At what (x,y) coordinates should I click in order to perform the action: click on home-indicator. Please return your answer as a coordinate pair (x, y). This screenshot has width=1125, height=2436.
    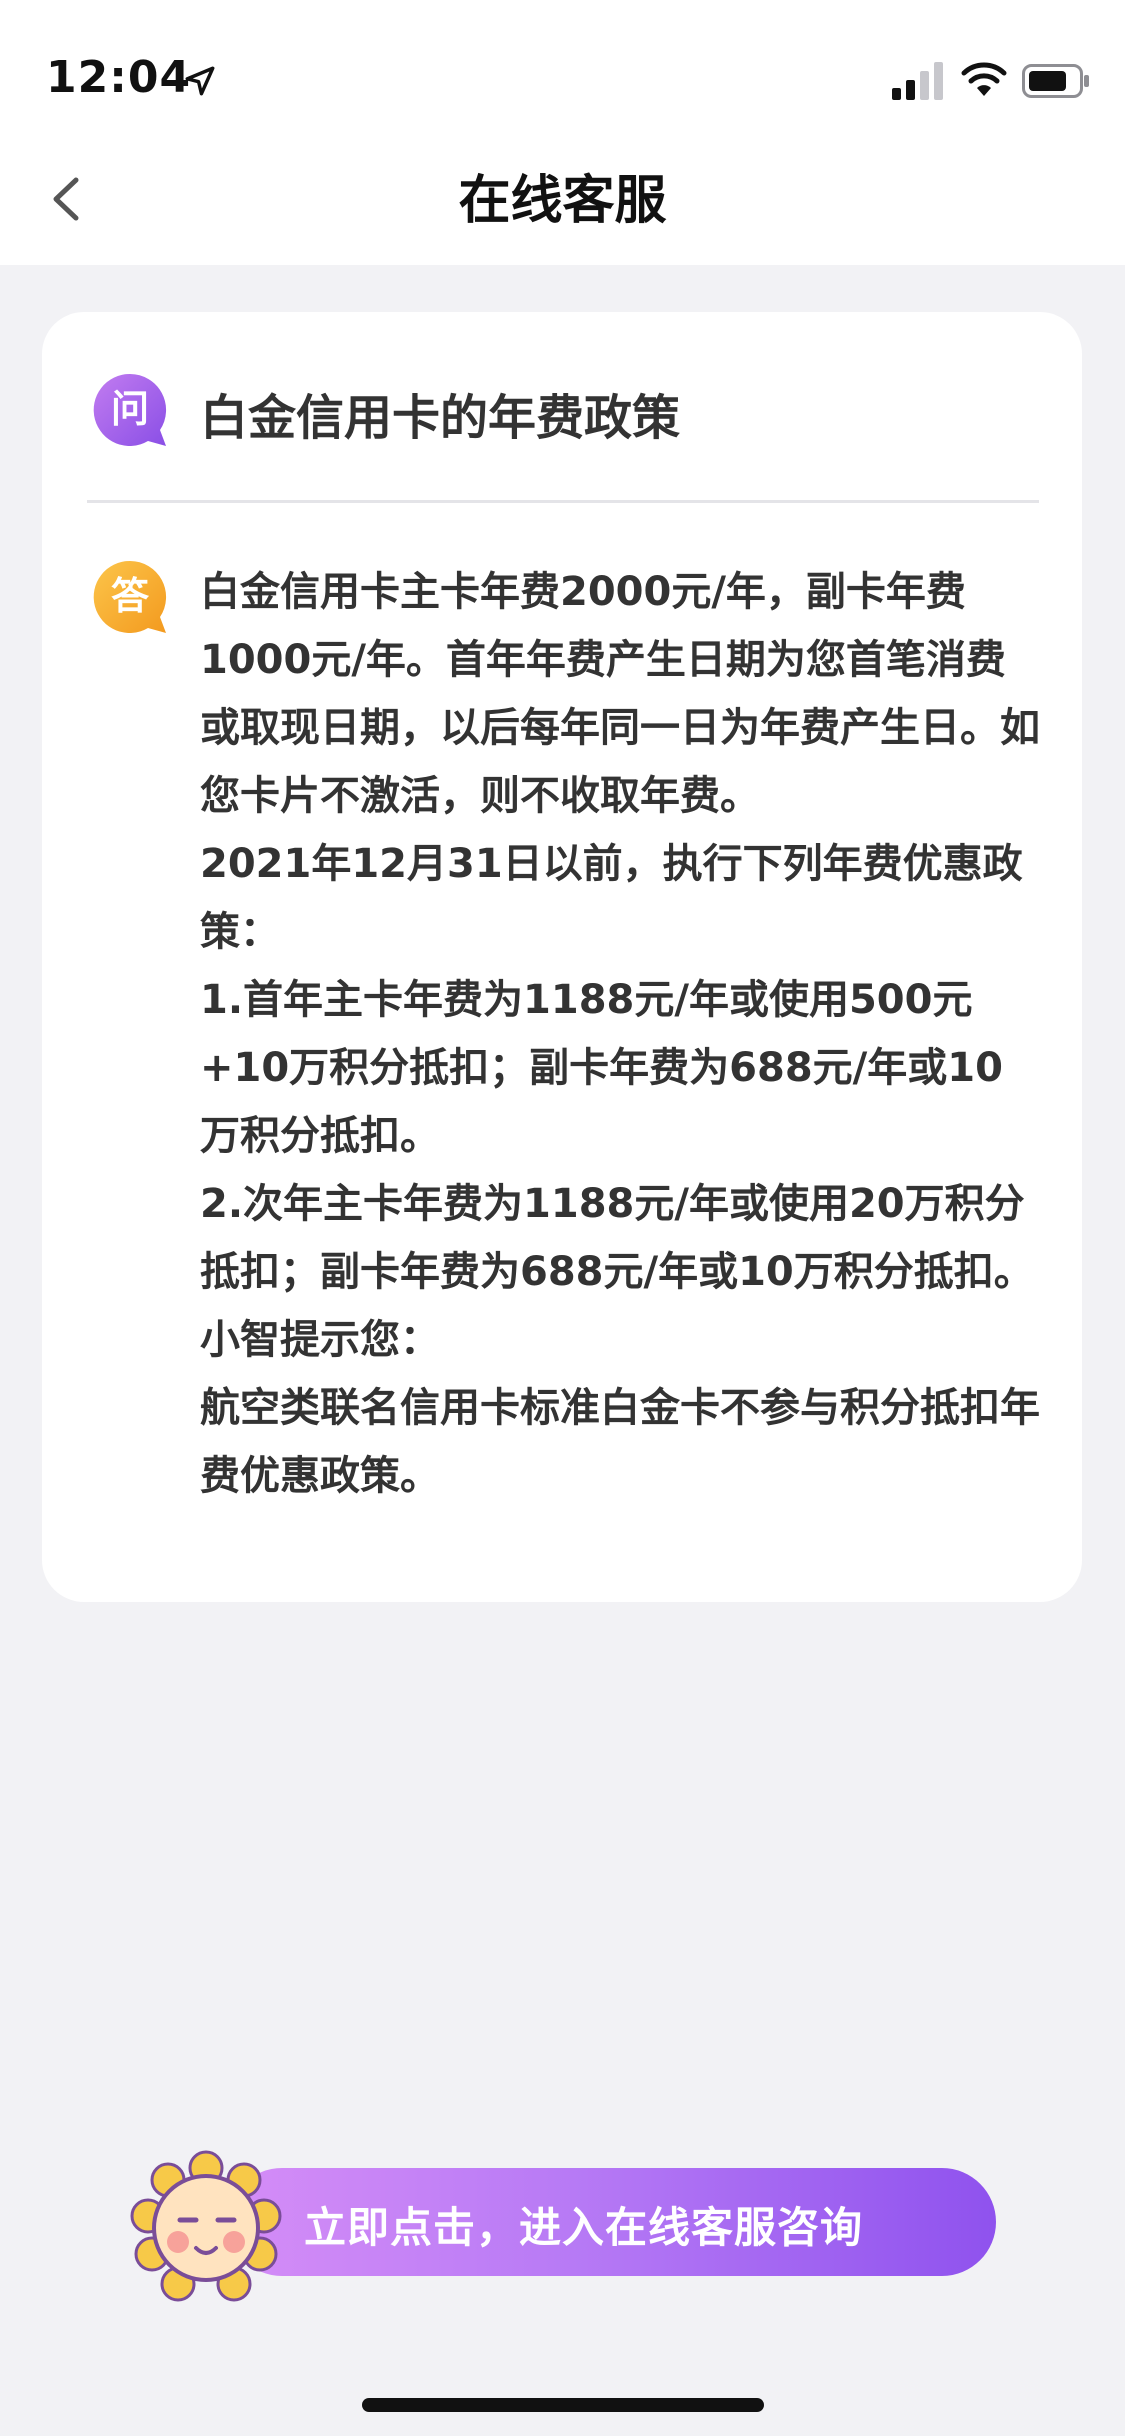
    Looking at the image, I should click on (563, 2405).